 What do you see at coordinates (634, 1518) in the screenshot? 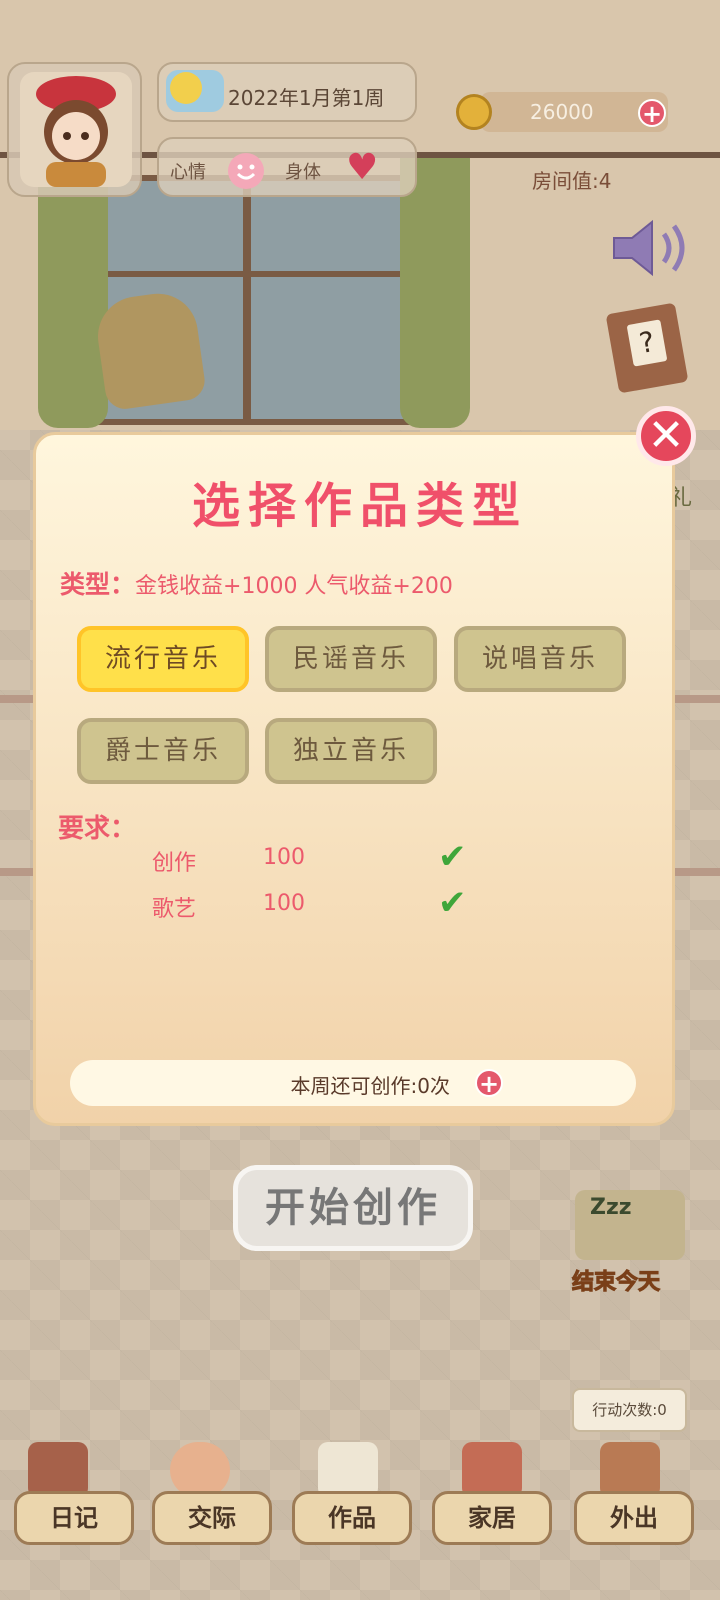
I see `nav-tab-outing: 外出` at bounding box center [634, 1518].